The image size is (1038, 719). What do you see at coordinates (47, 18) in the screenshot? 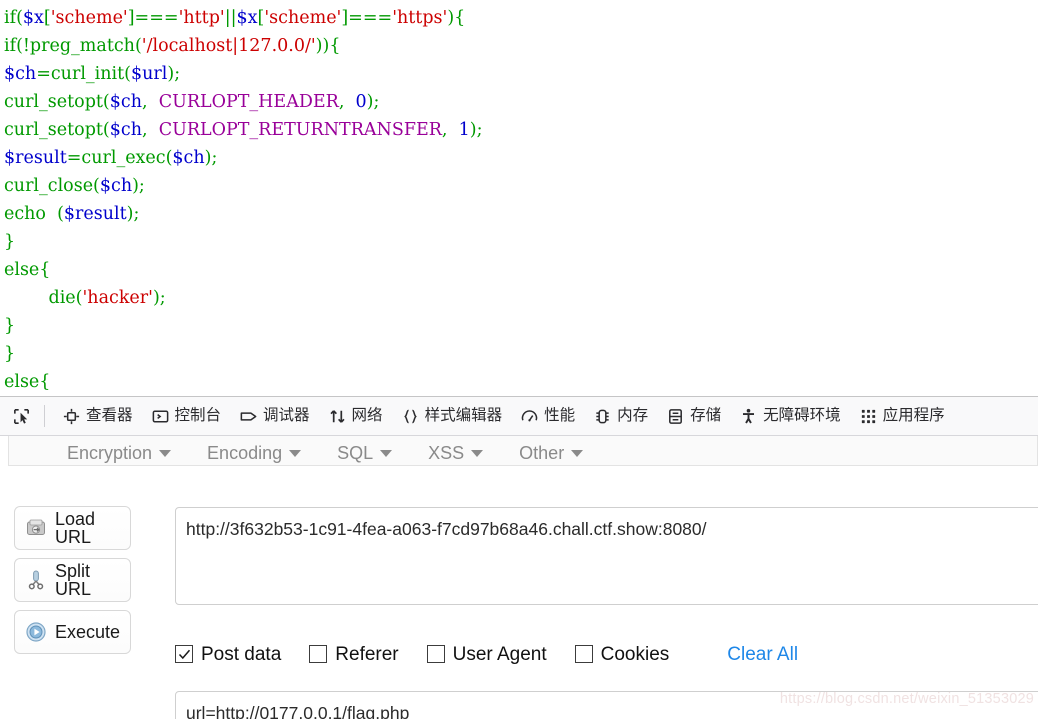
I see `code-token: [` at bounding box center [47, 18].